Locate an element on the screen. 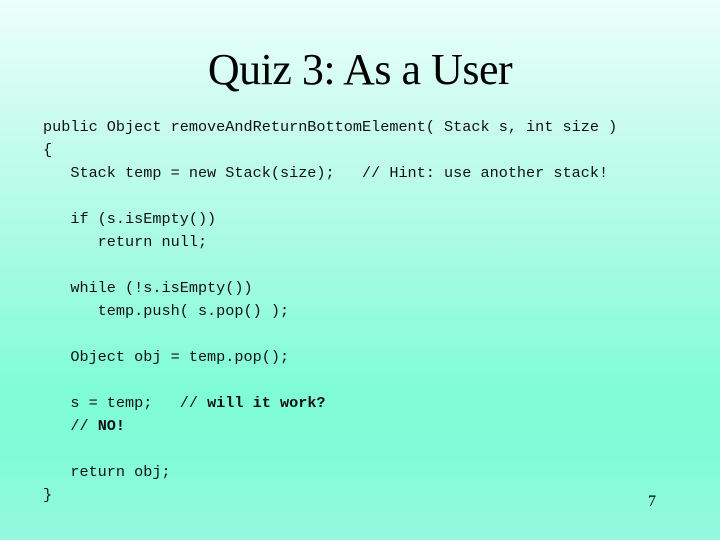  comment-no: NO! is located at coordinates (111, 426).